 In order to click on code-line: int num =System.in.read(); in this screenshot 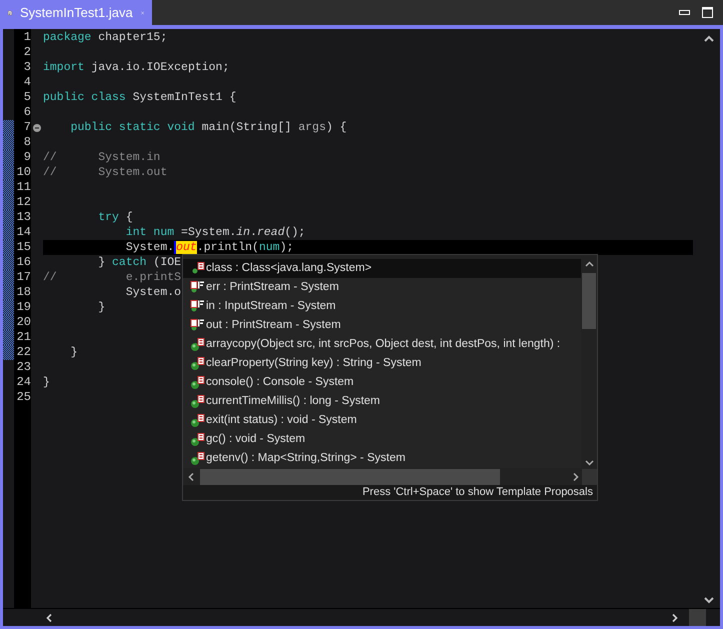, I will do `click(215, 232)`.